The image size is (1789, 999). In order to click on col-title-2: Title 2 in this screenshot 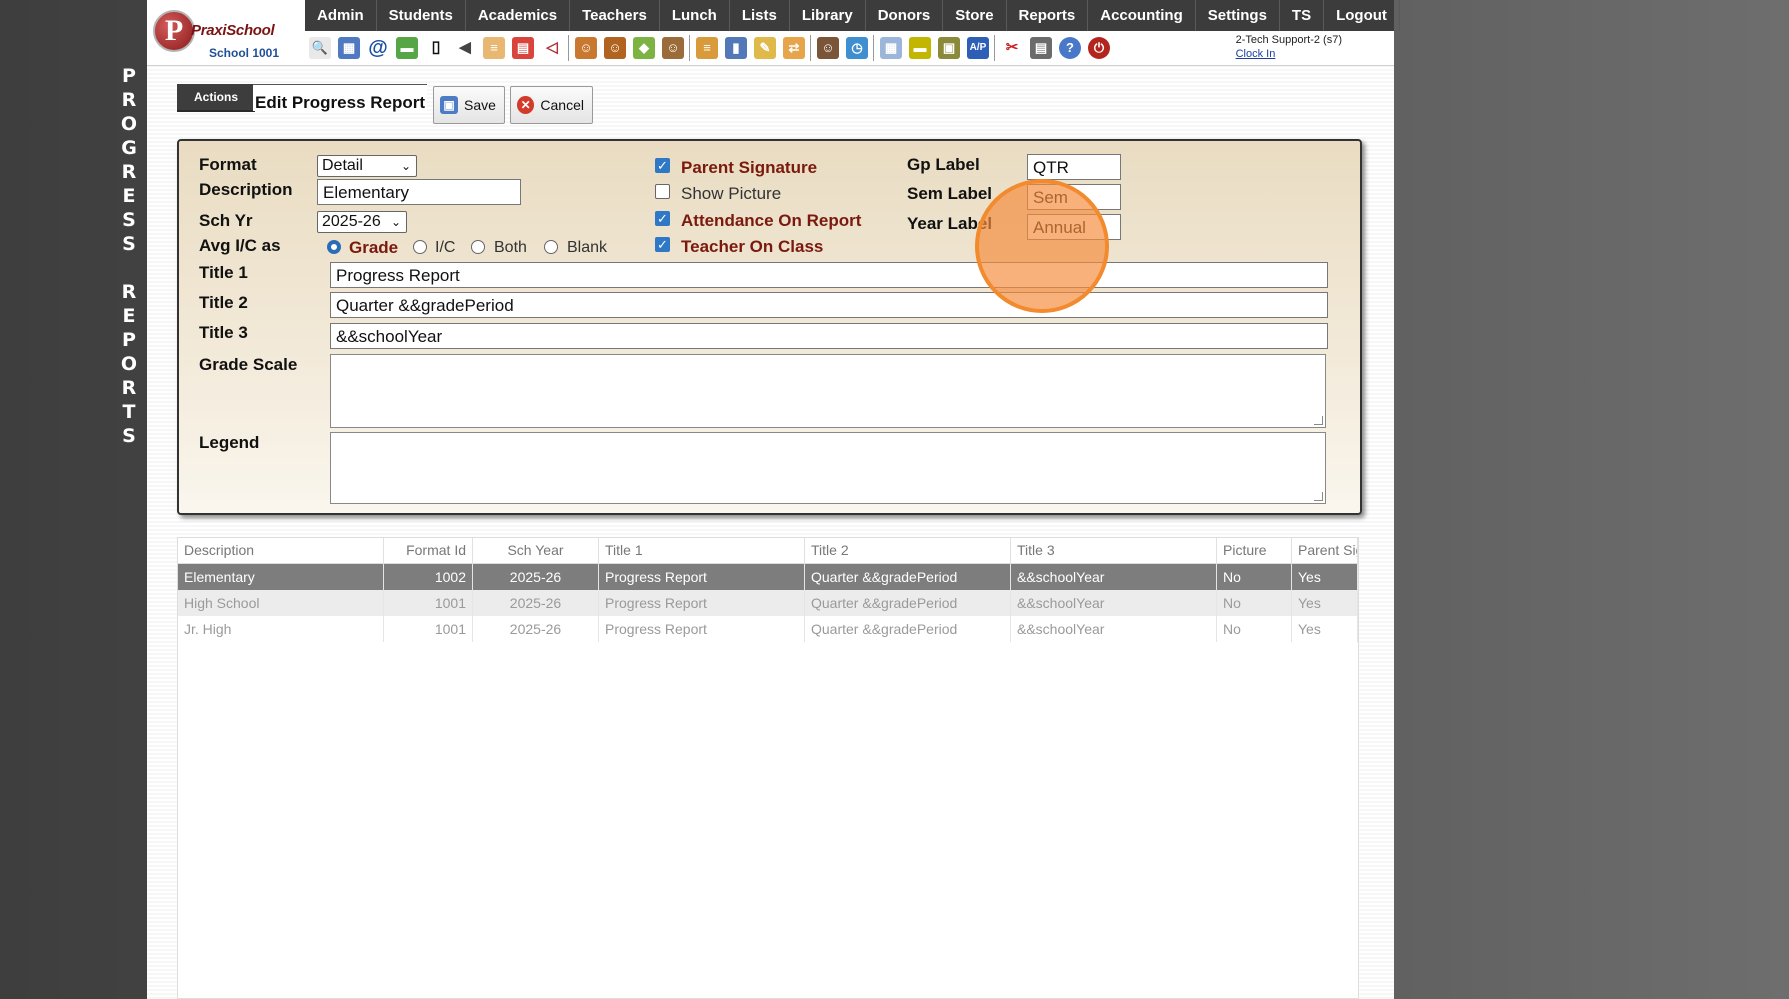, I will do `click(908, 550)`.